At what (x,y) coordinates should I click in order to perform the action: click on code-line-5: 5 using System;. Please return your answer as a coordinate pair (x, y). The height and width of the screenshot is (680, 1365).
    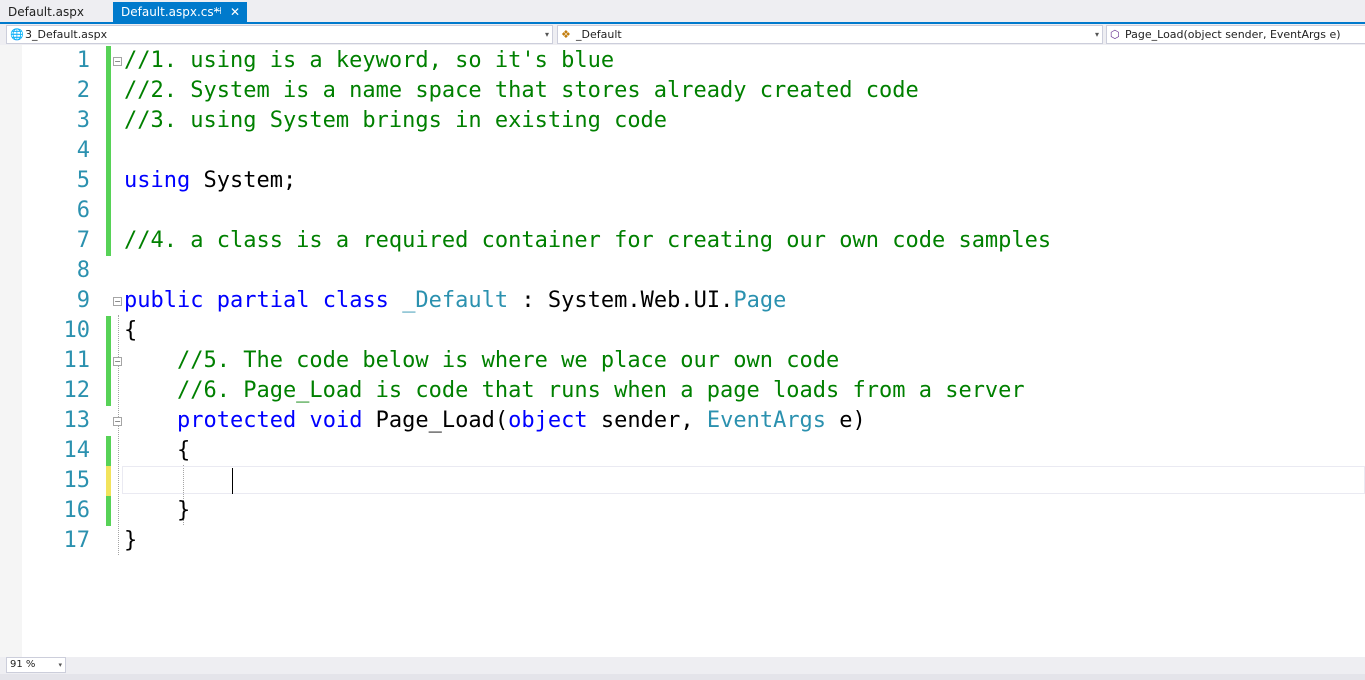
    Looking at the image, I should click on (682, 181).